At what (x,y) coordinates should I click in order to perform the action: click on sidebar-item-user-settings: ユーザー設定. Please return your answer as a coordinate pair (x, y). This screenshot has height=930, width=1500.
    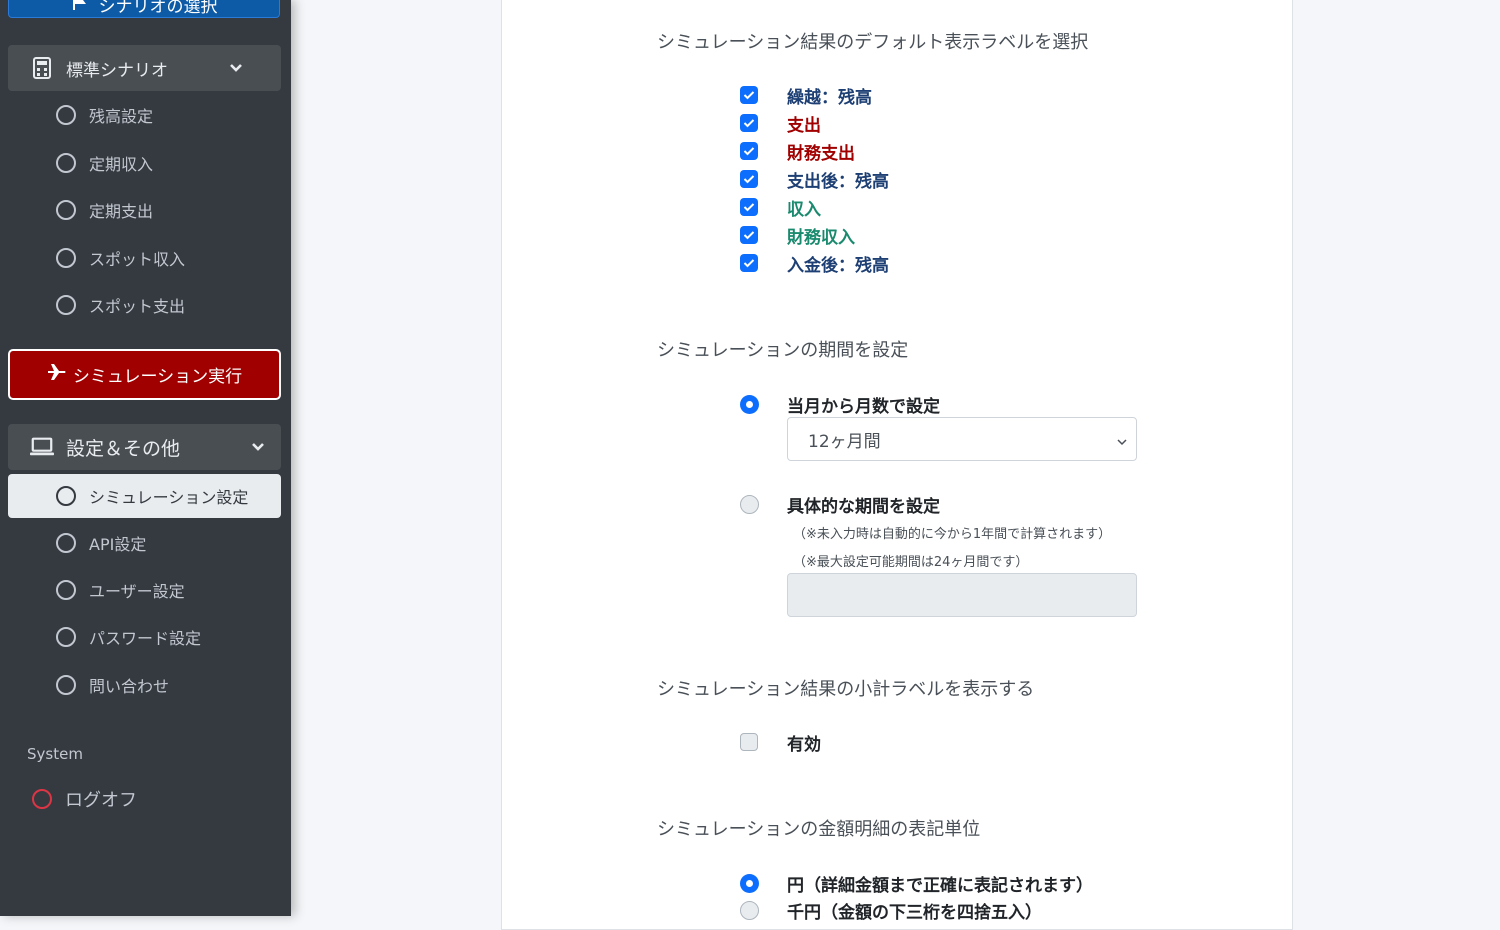
    Looking at the image, I should click on (144, 590).